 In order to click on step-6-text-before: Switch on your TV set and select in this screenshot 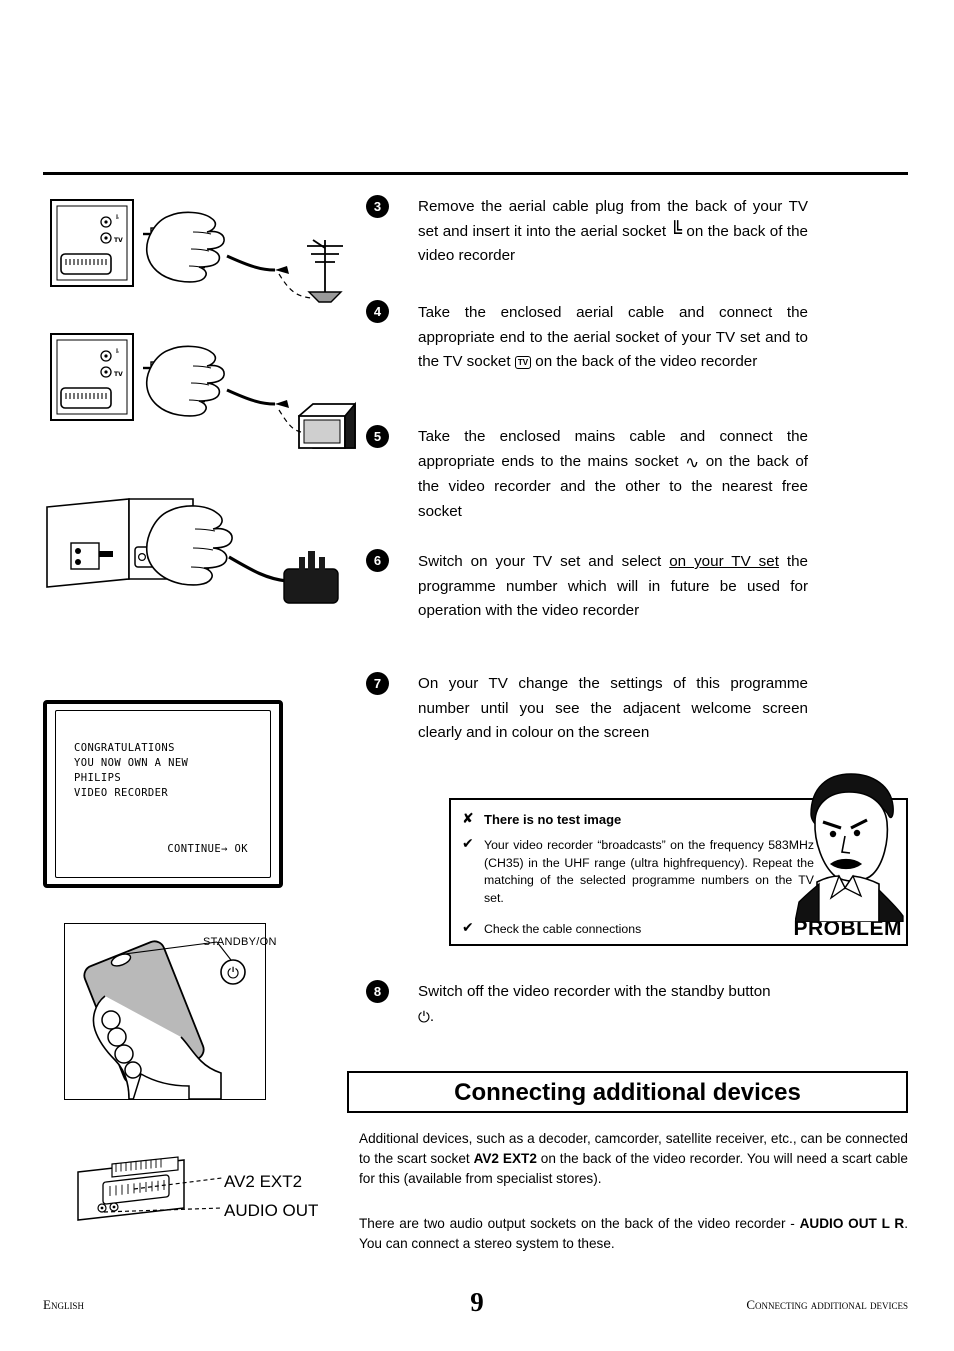, I will do `click(544, 561)`.